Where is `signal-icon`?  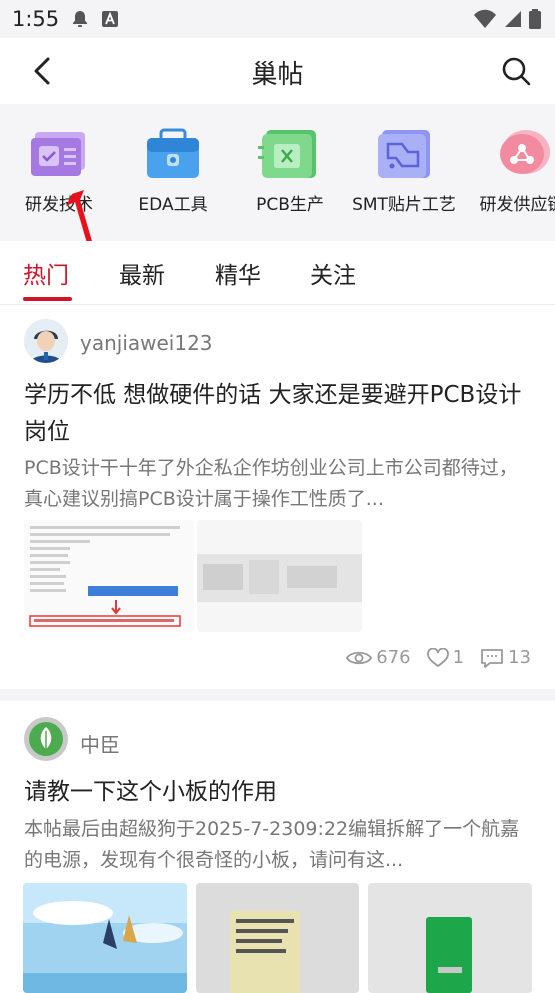
signal-icon is located at coordinates (513, 19).